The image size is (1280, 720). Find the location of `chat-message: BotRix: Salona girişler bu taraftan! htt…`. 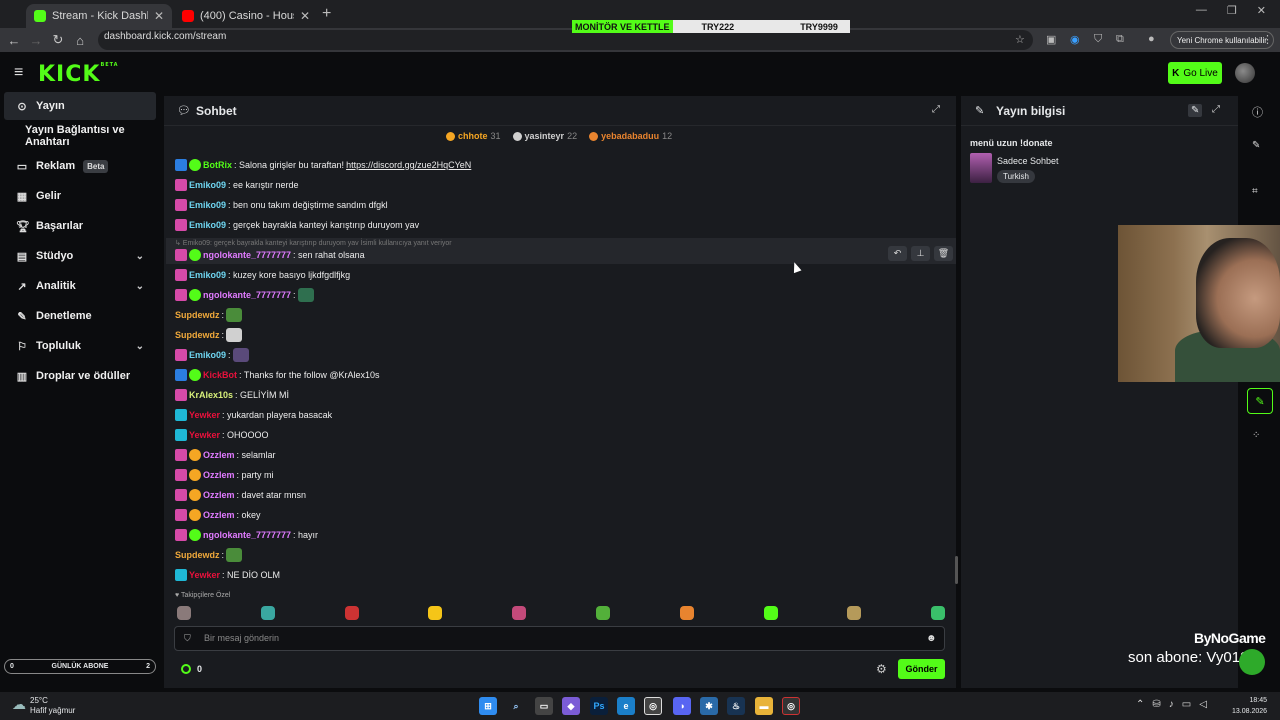

chat-message: BotRix: Salona girişler bu taraftan! htt… is located at coordinates (323, 165).